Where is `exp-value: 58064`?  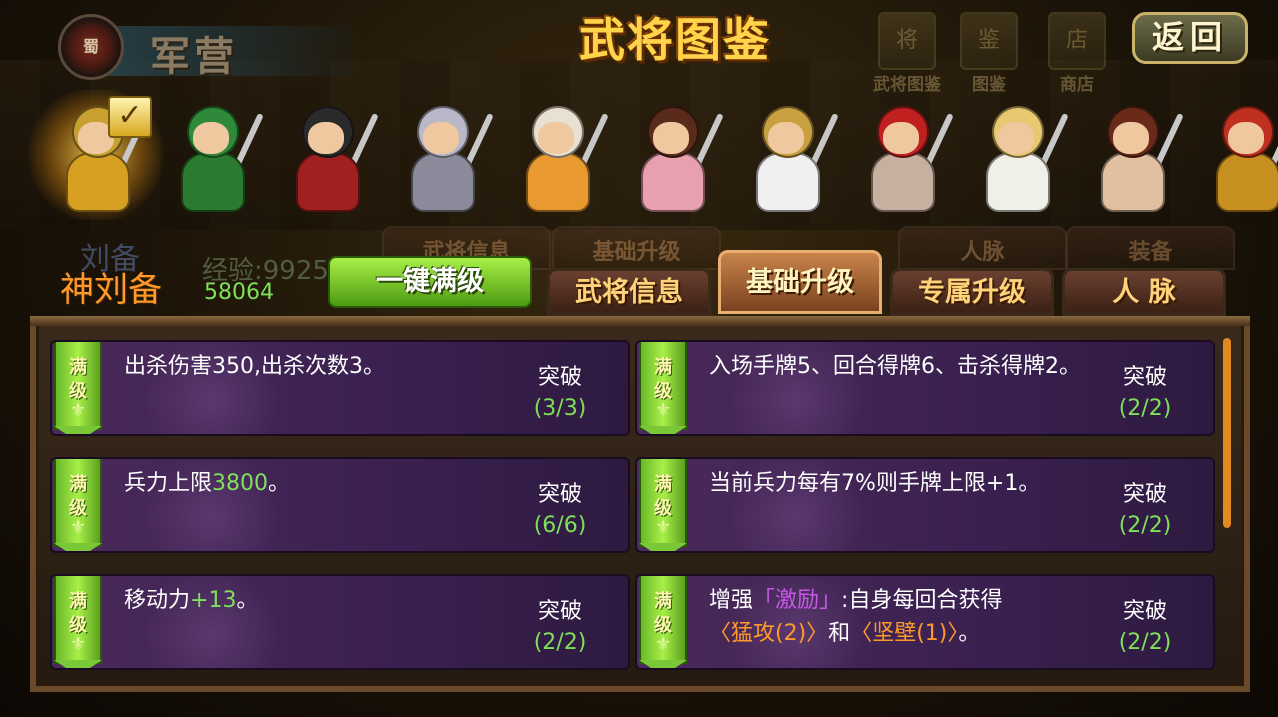 exp-value: 58064 is located at coordinates (239, 292).